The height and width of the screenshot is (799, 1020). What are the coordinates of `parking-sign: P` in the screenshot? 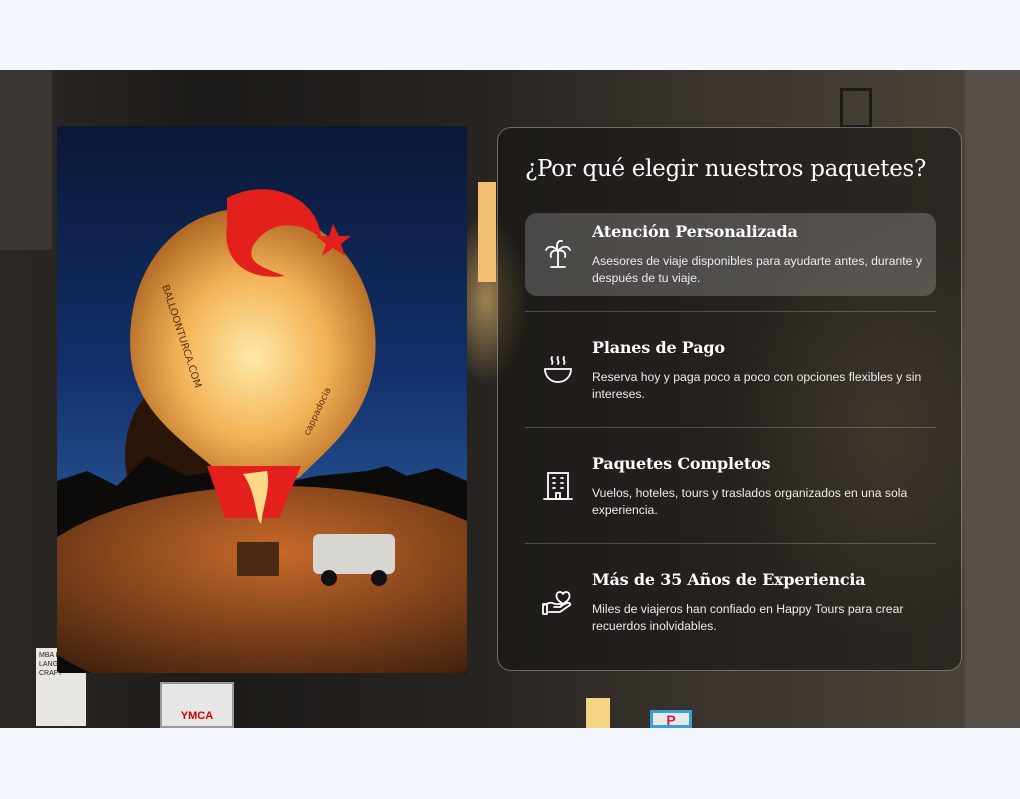 It's located at (671, 719).